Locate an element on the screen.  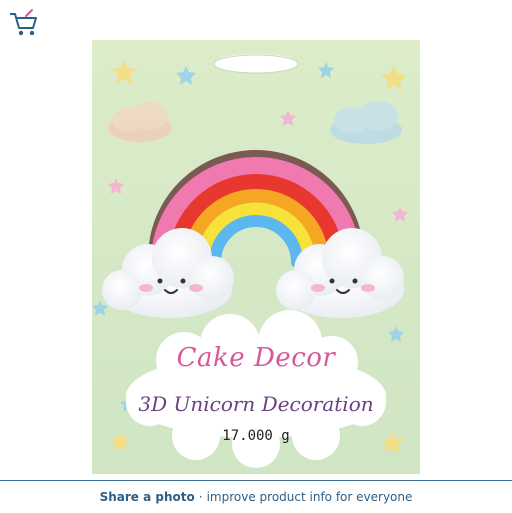
cart-icon is located at coordinates (23, 23).